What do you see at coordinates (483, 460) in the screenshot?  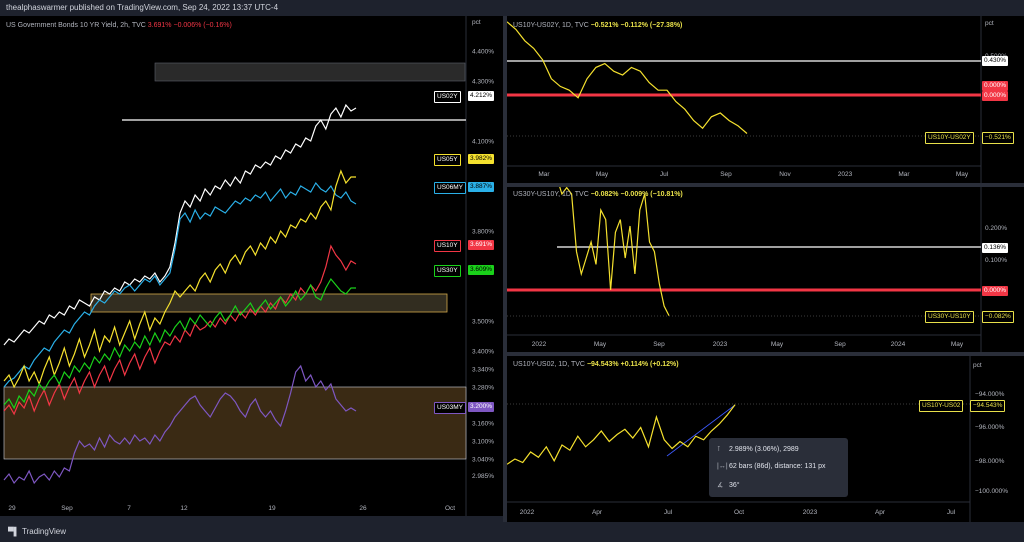 I see `main-y-tick-label: 3.040%` at bounding box center [483, 460].